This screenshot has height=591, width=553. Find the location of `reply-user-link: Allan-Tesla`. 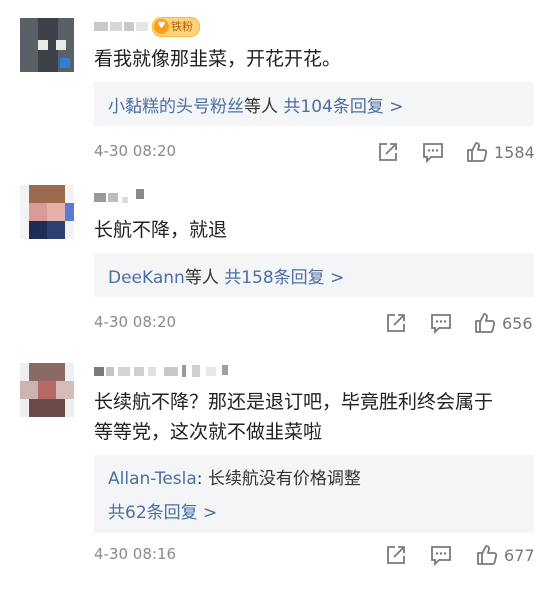

reply-user-link: Allan-Tesla is located at coordinates (152, 479).